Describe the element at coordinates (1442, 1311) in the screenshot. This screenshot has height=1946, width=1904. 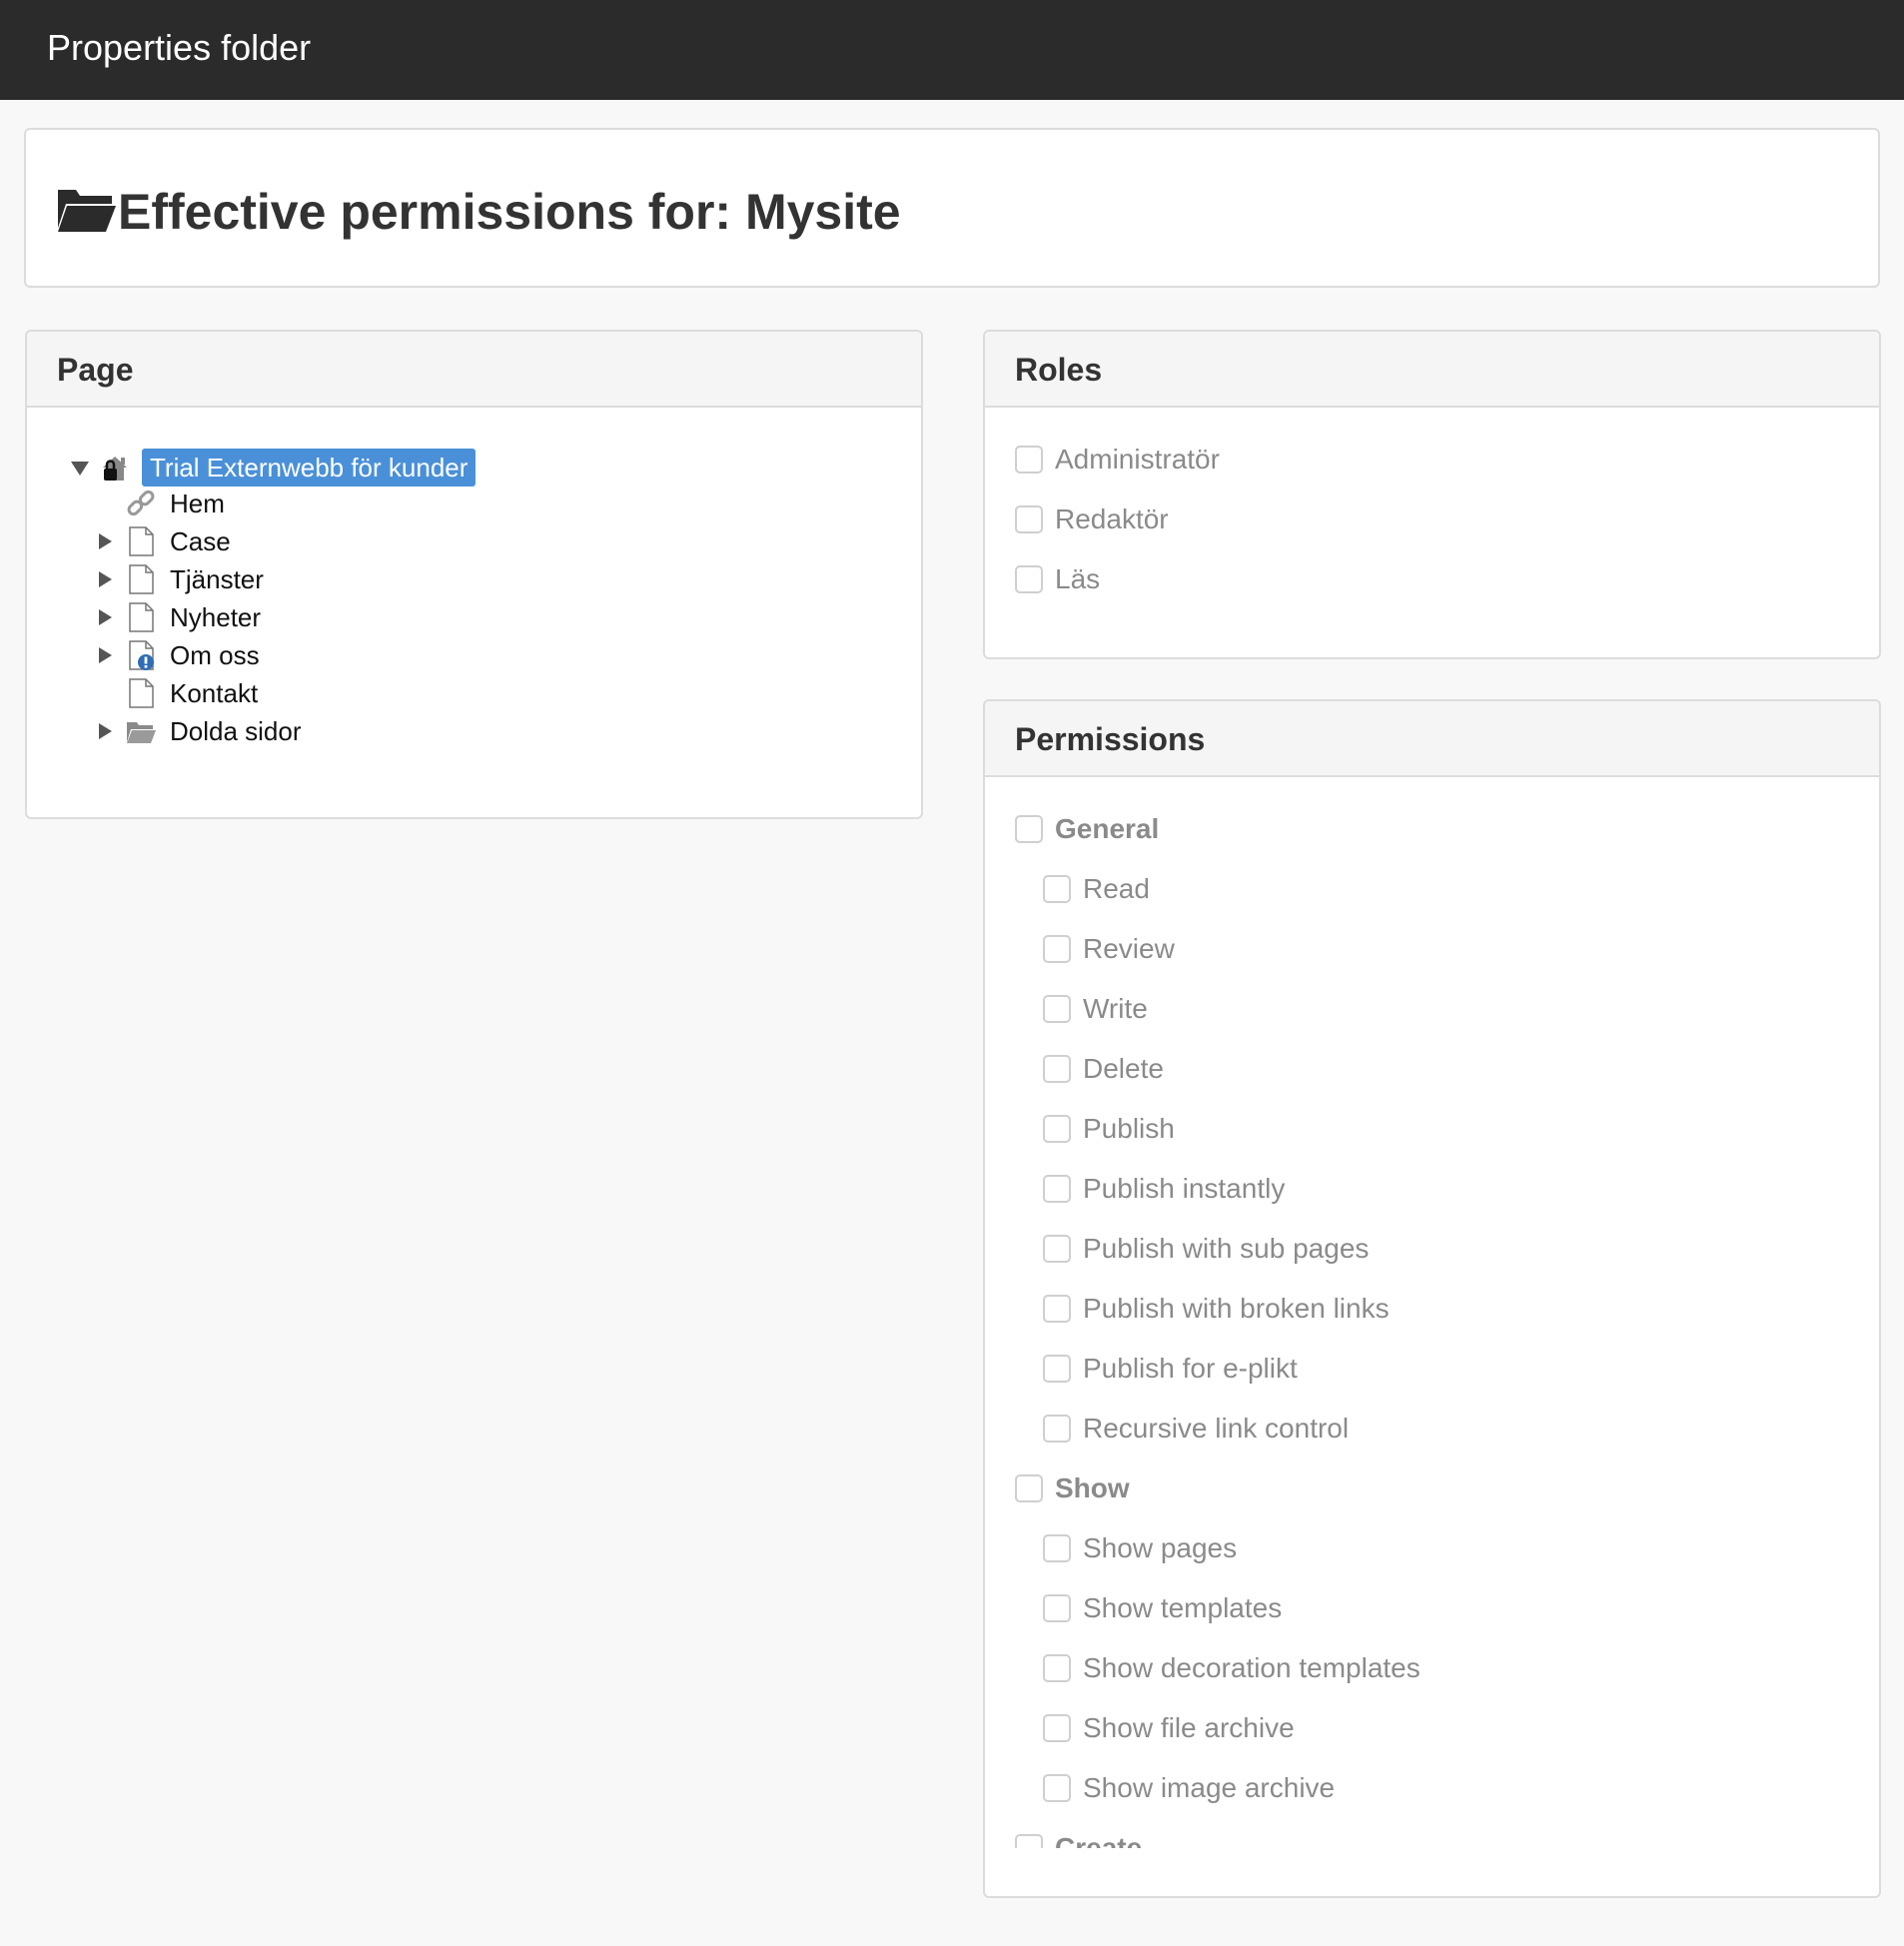
I see `permission-item: Publish with broken links` at that location.